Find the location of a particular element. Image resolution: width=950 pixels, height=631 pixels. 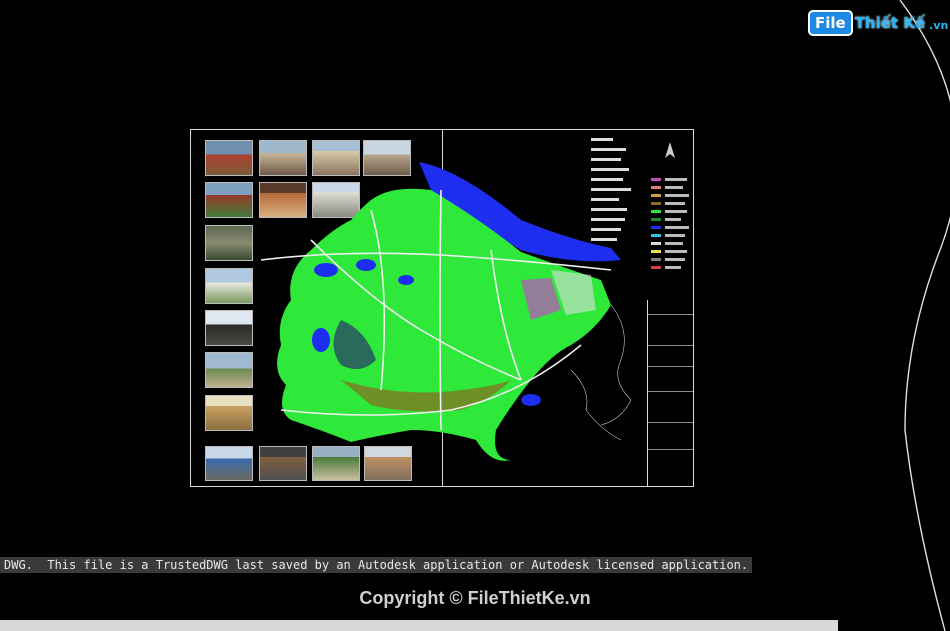

logo-extension: .vn is located at coordinates (939, 25).